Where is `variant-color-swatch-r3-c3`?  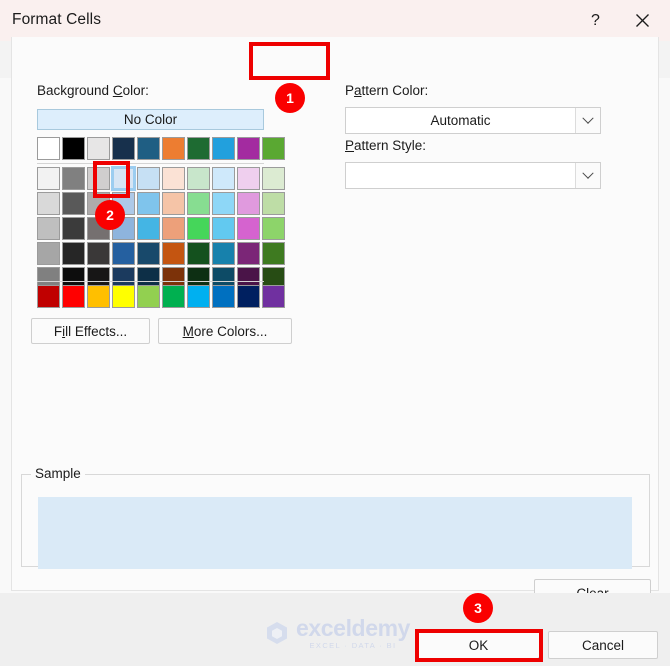 variant-color-swatch-r3-c3 is located at coordinates (123, 253).